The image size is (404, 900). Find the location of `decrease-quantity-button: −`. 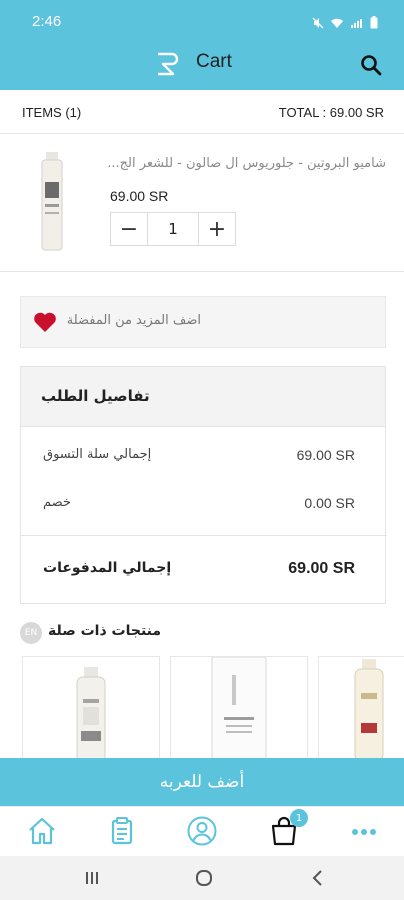

decrease-quantity-button: − is located at coordinates (129, 229).